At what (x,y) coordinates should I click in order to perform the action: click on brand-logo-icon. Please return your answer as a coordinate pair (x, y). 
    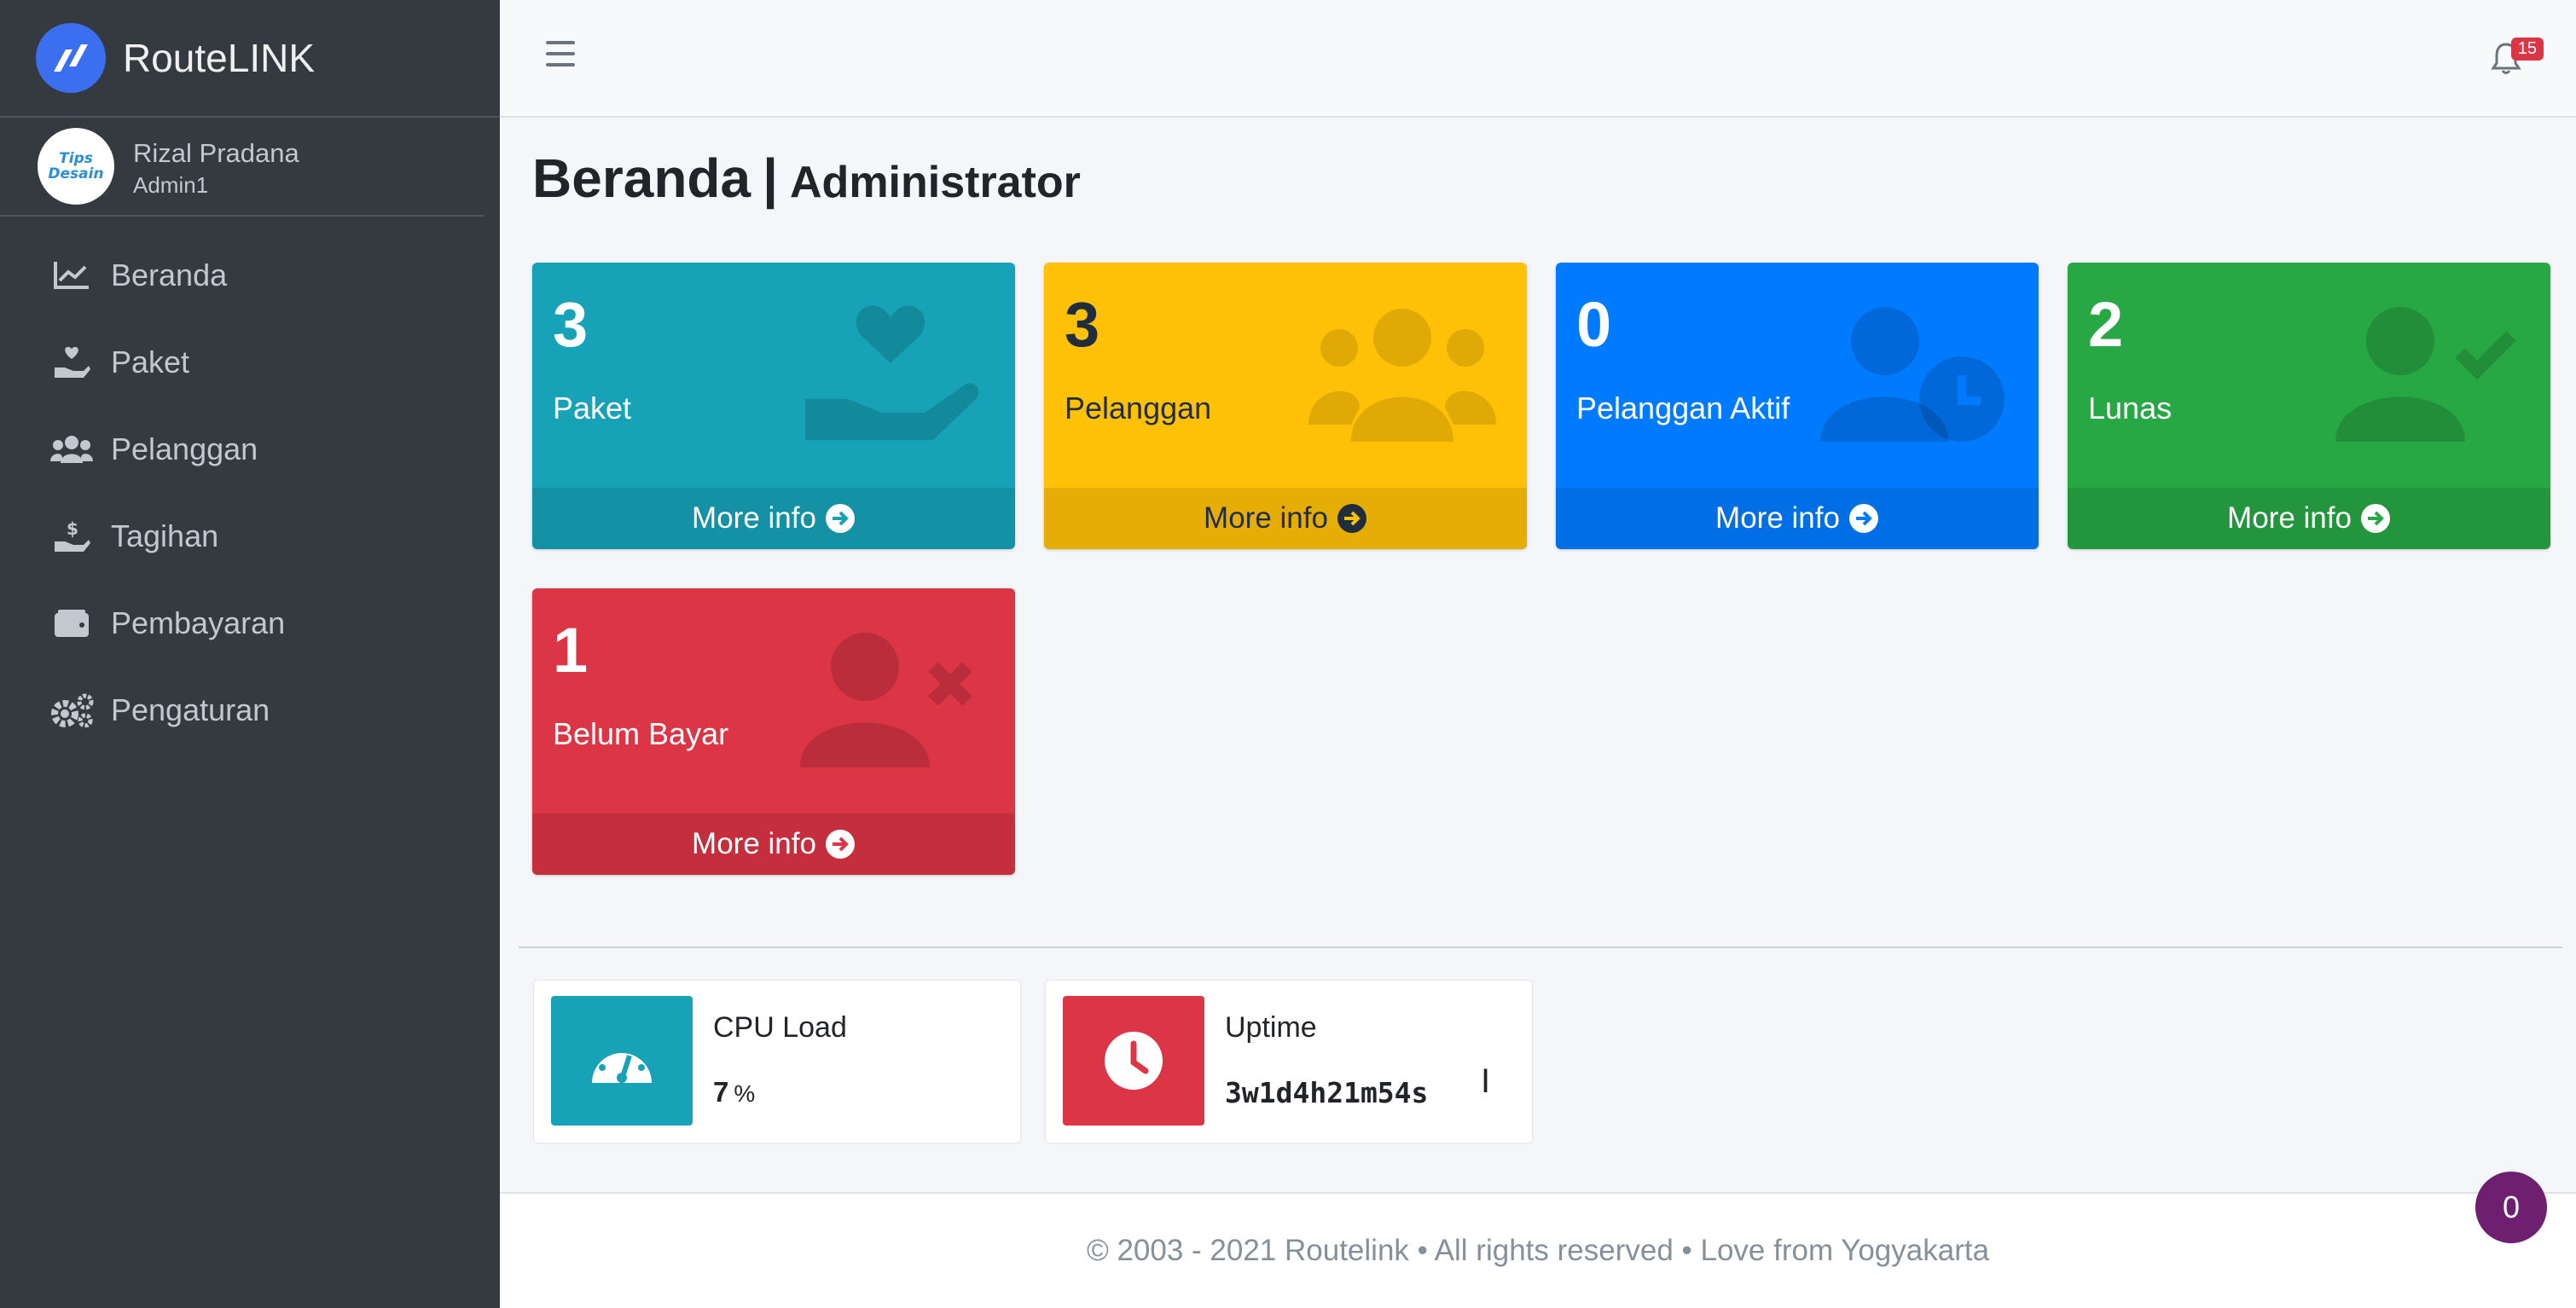
    Looking at the image, I should click on (71, 58).